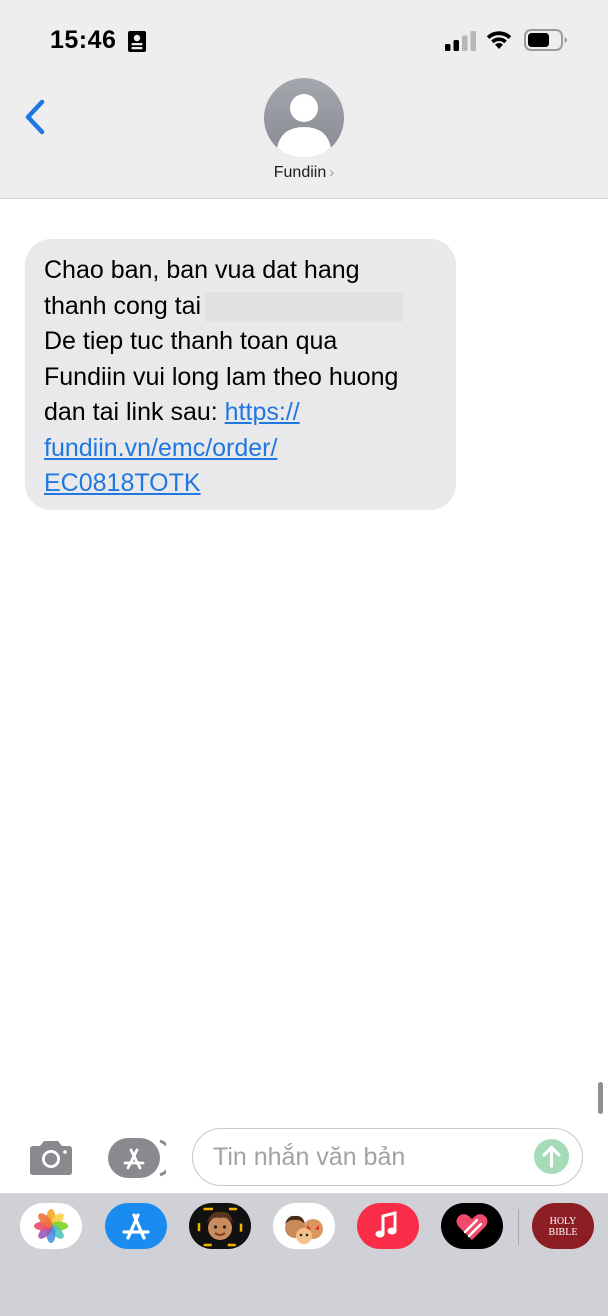  What do you see at coordinates (332, 172) in the screenshot?
I see `chevron-right-icon: ›` at bounding box center [332, 172].